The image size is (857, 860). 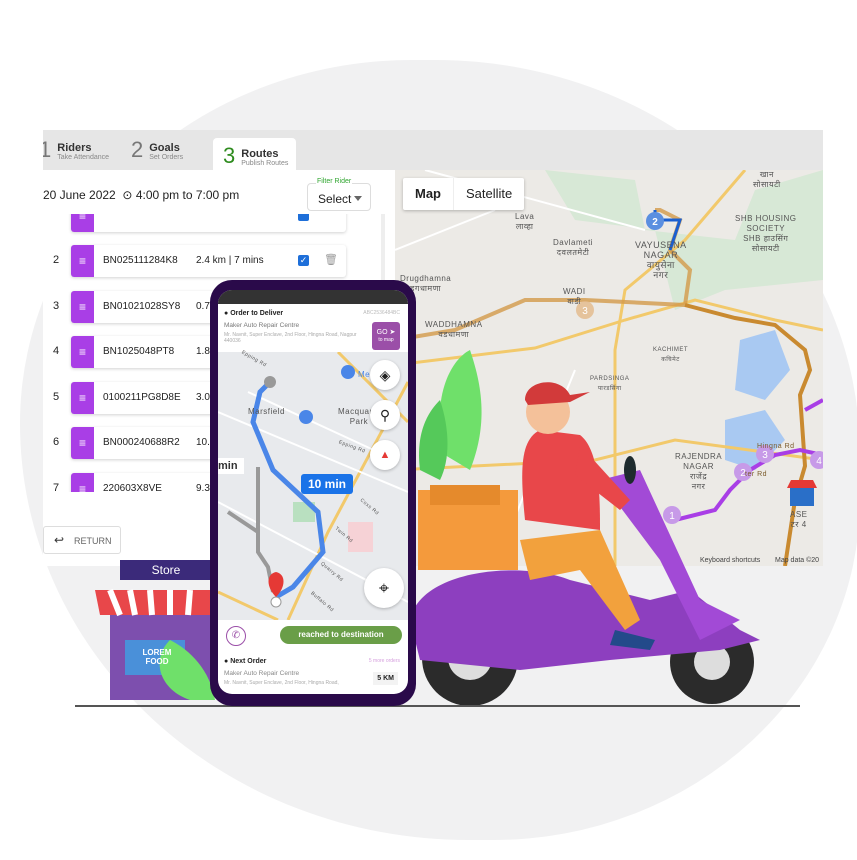 What do you see at coordinates (391, 332) in the screenshot?
I see `navigation-arrow-icon: ➤` at bounding box center [391, 332].